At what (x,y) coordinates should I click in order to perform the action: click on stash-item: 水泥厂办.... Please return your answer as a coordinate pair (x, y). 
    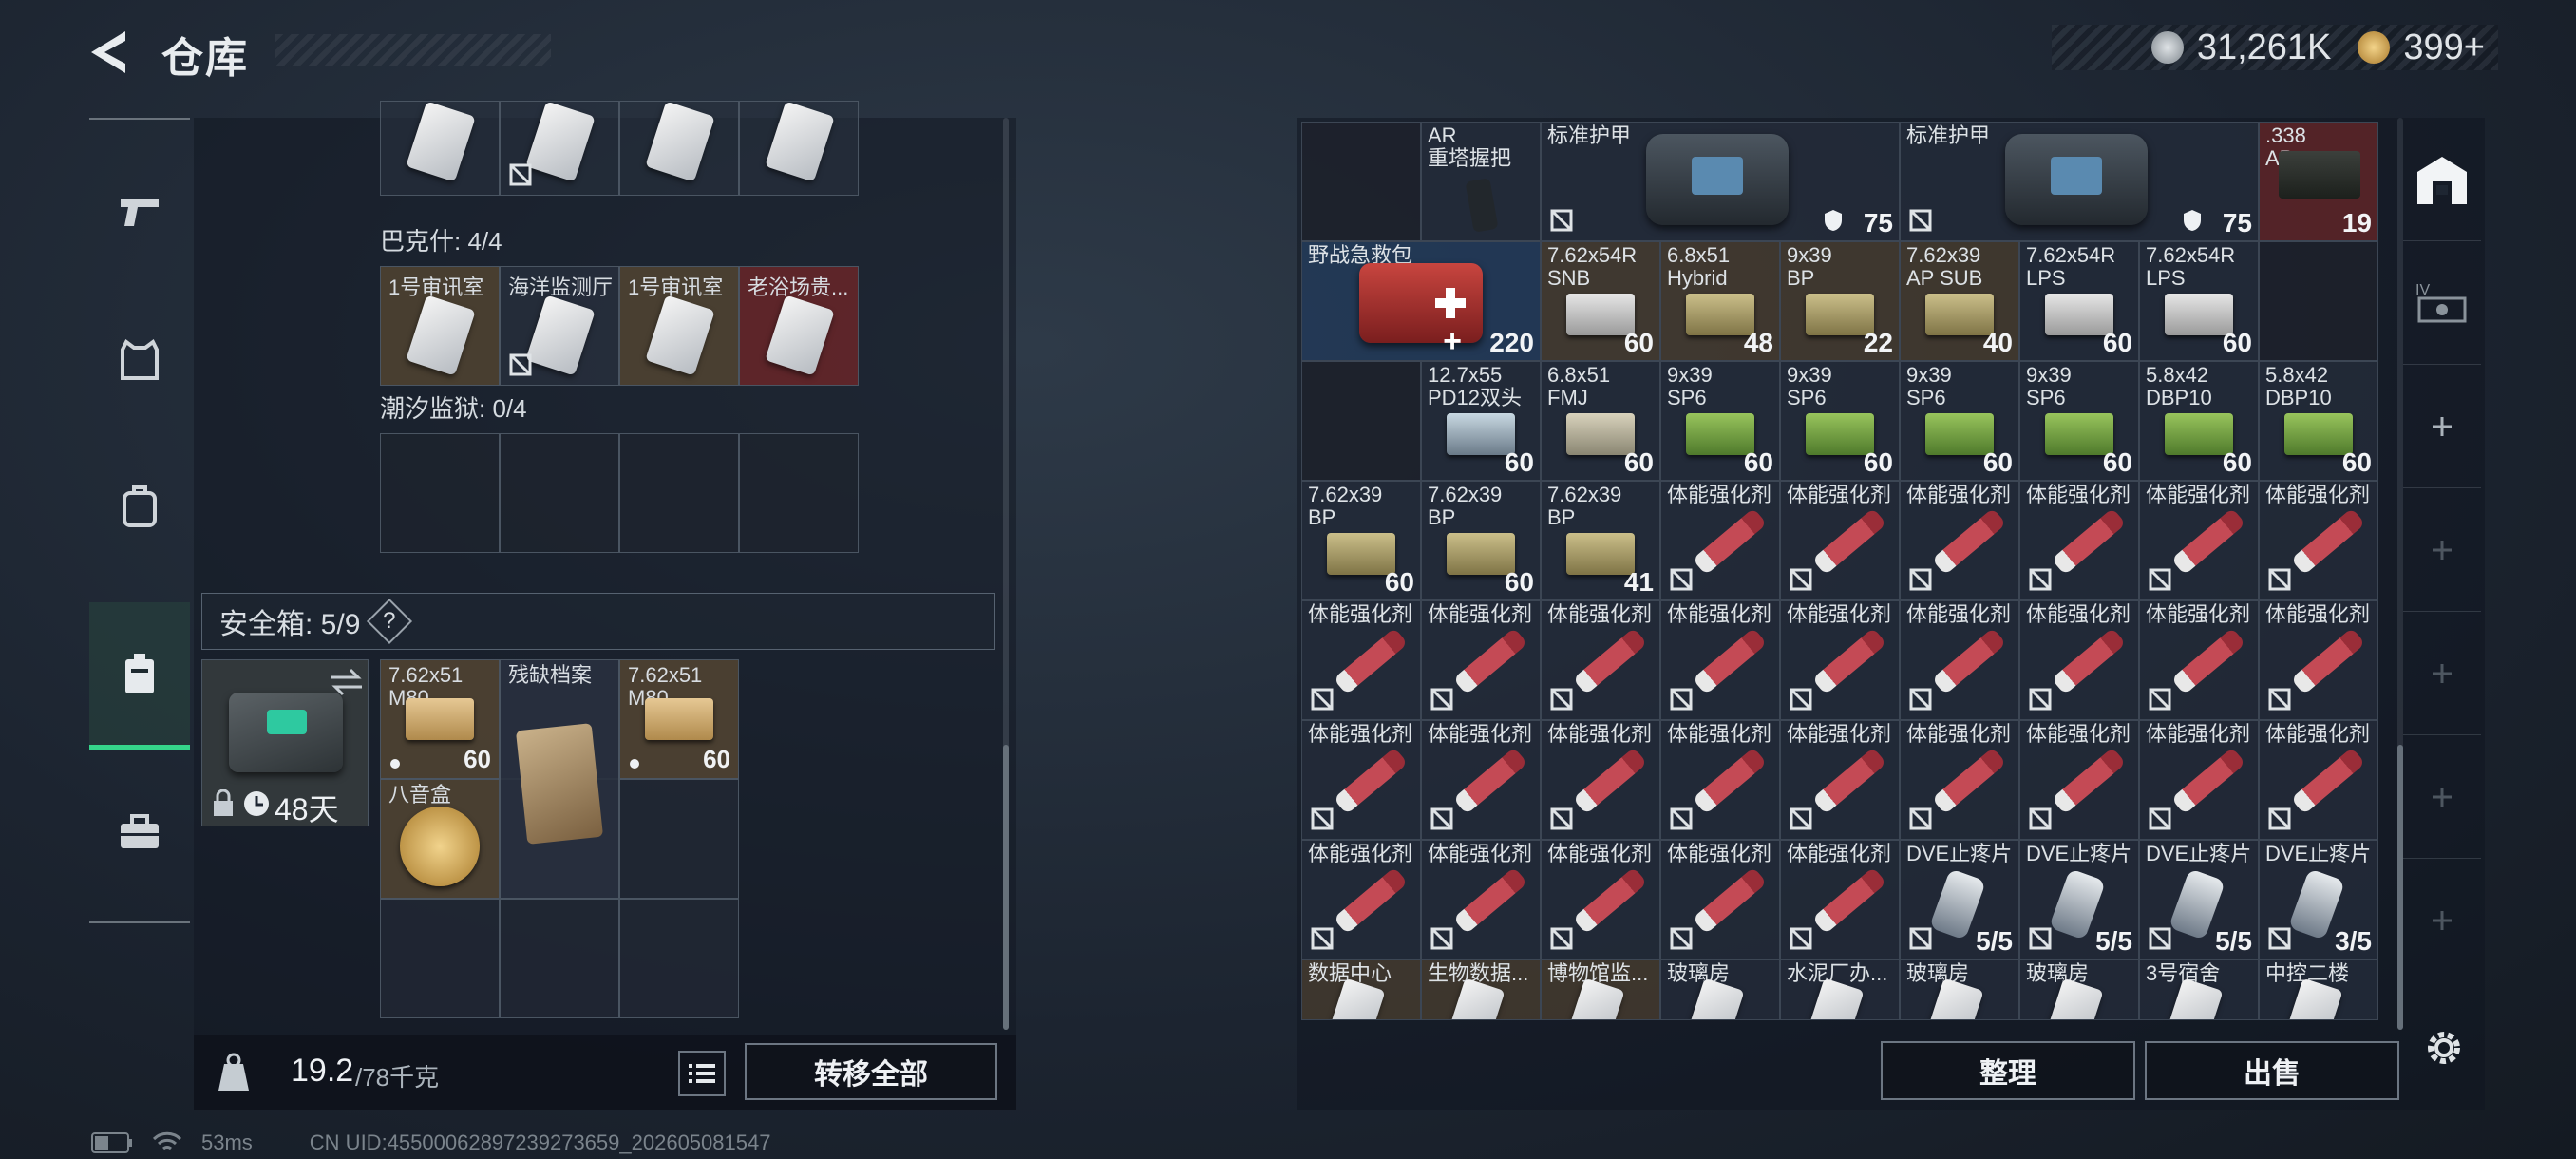
    Looking at the image, I should click on (1840, 990).